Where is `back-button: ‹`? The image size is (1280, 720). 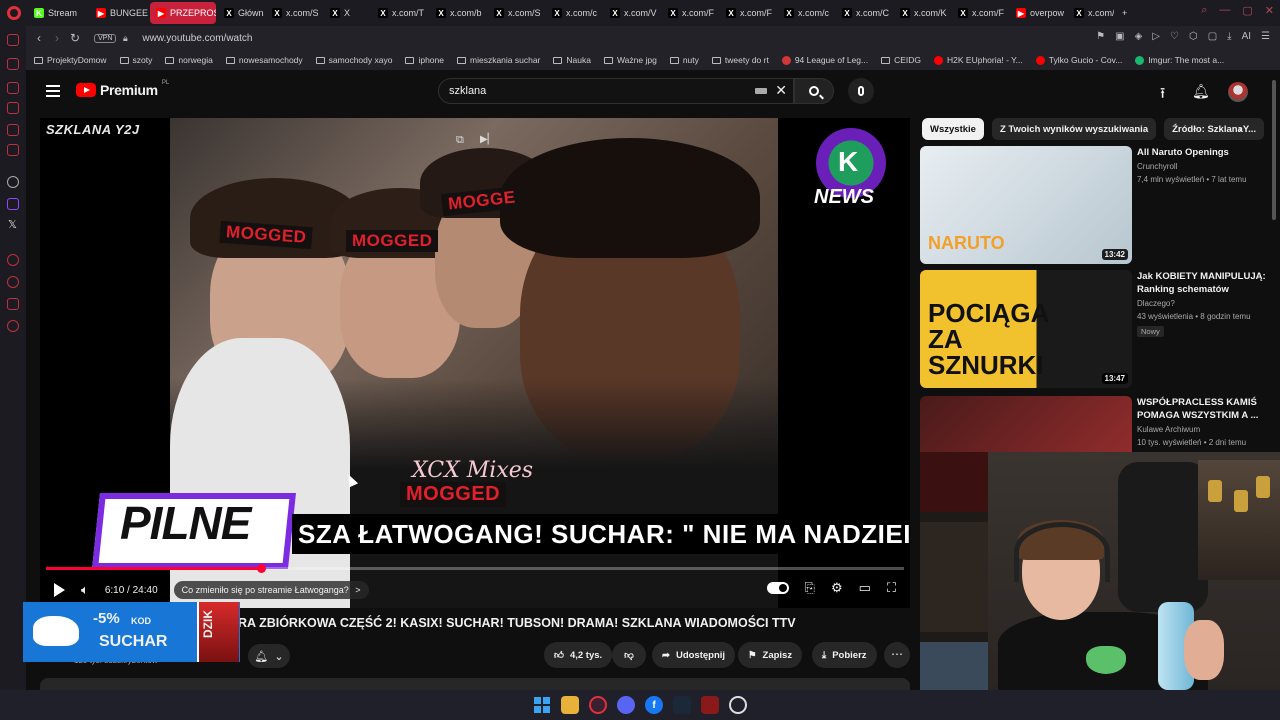
back-button: ‹ is located at coordinates (39, 38).